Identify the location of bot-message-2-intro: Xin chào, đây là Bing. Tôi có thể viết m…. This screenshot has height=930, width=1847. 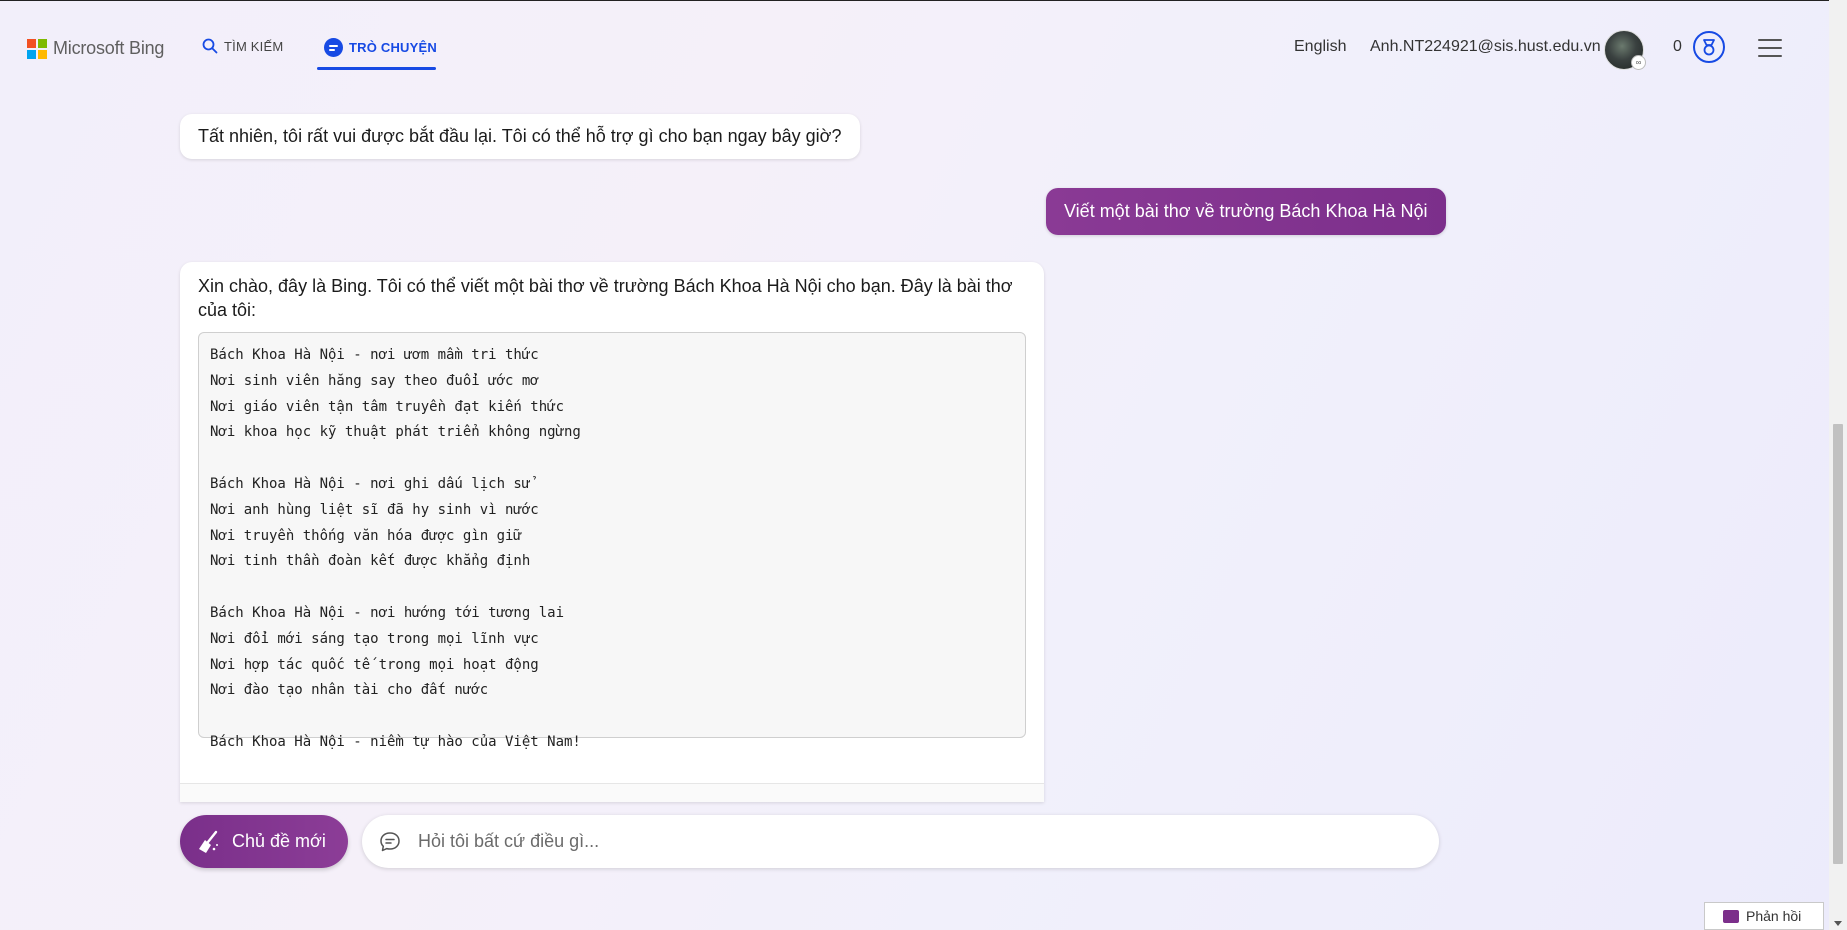
(605, 298).